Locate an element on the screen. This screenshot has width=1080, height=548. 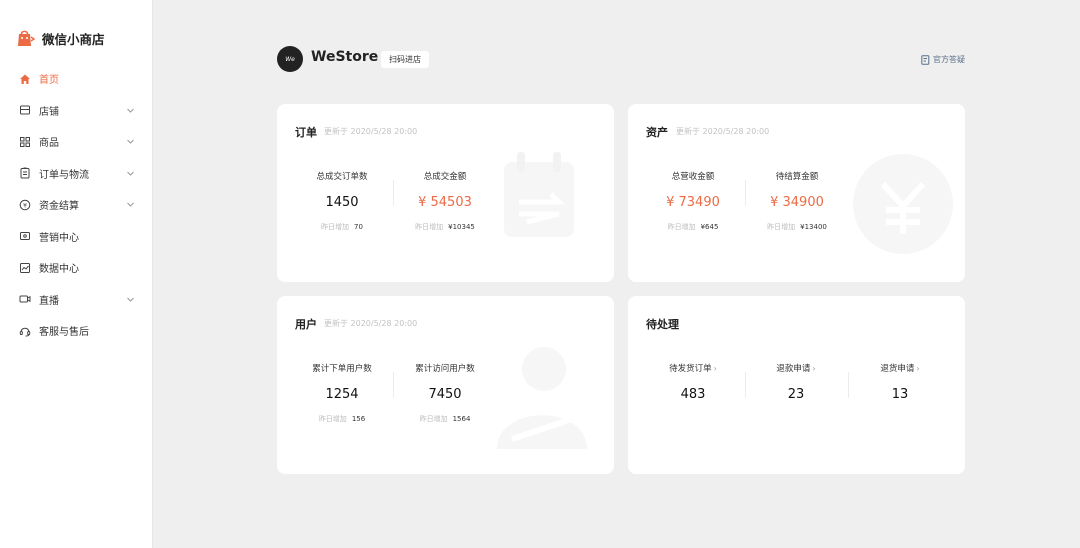
sidebar-item-marketing: 营销中心 is located at coordinates (76, 237).